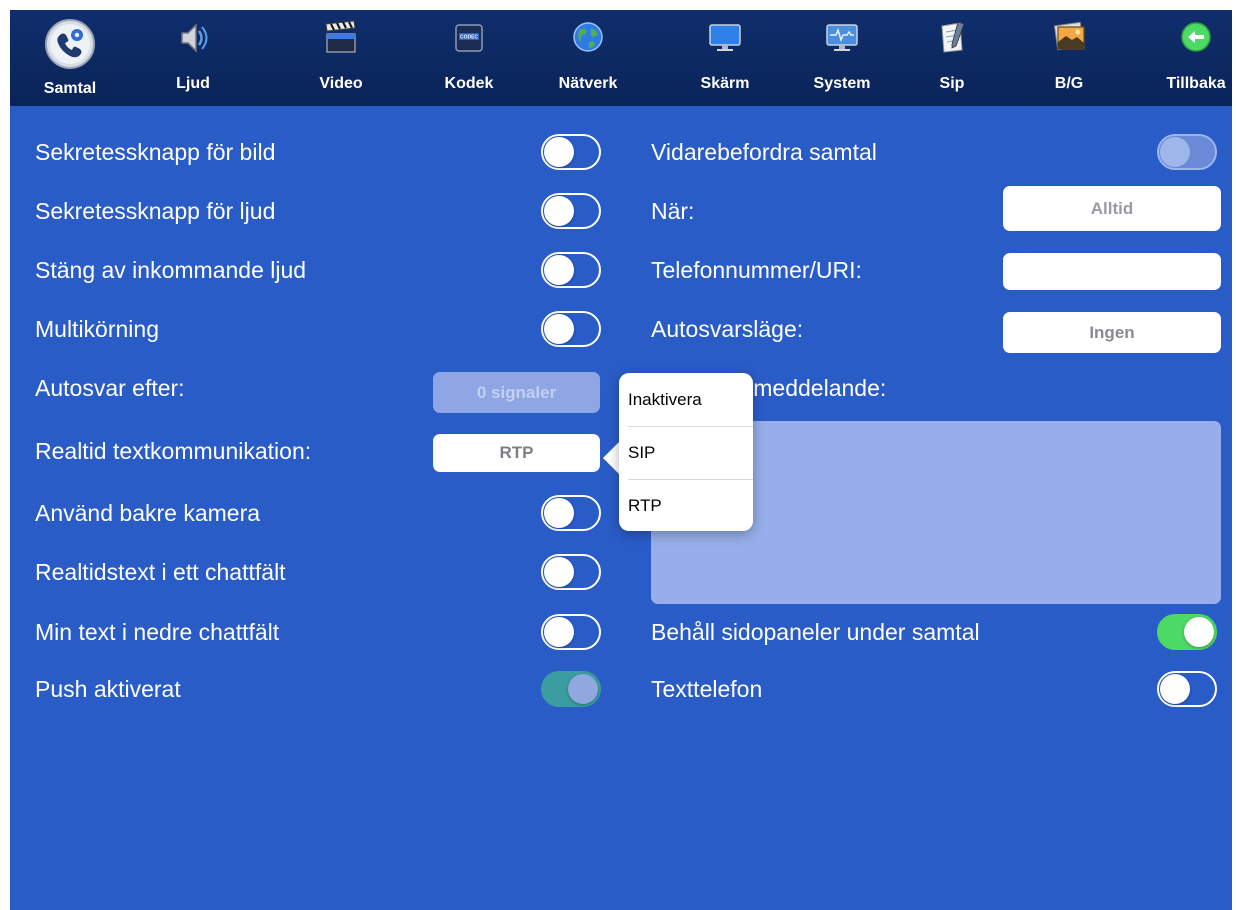 Image resolution: width=1236 pixels, height=910 pixels. I want to click on tab-sip-label: Sip, so click(952, 83).